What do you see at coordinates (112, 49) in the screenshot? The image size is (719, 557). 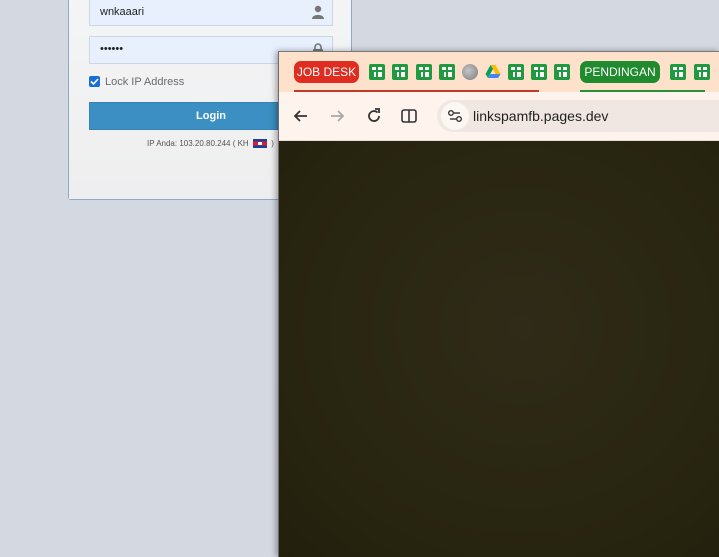 I see `password-value: ••••••` at bounding box center [112, 49].